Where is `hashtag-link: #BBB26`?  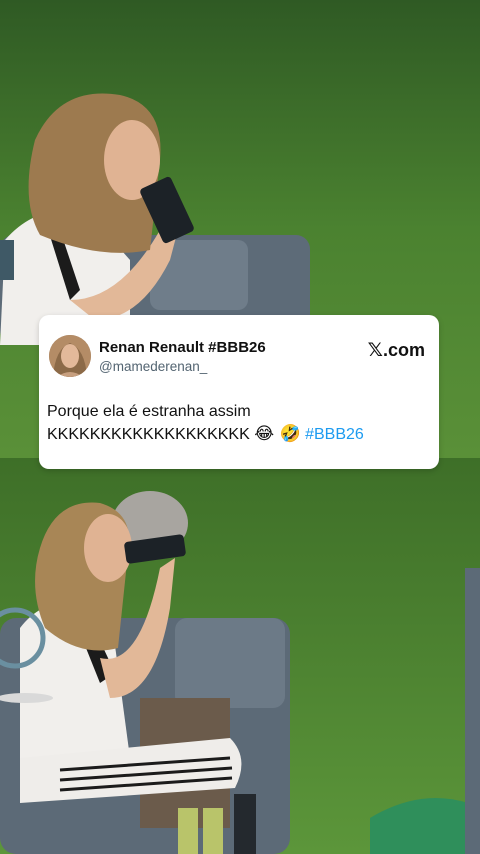
hashtag-link: #BBB26 is located at coordinates (334, 434).